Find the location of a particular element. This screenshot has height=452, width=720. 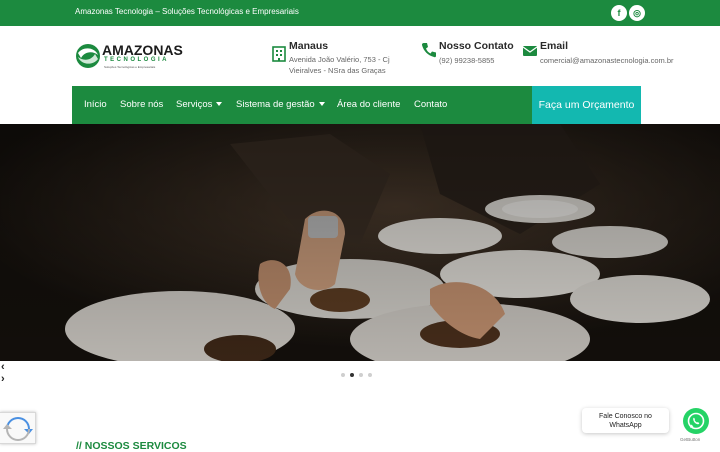

logo-brand-sub: TECNOLOGIA is located at coordinates (136, 60).